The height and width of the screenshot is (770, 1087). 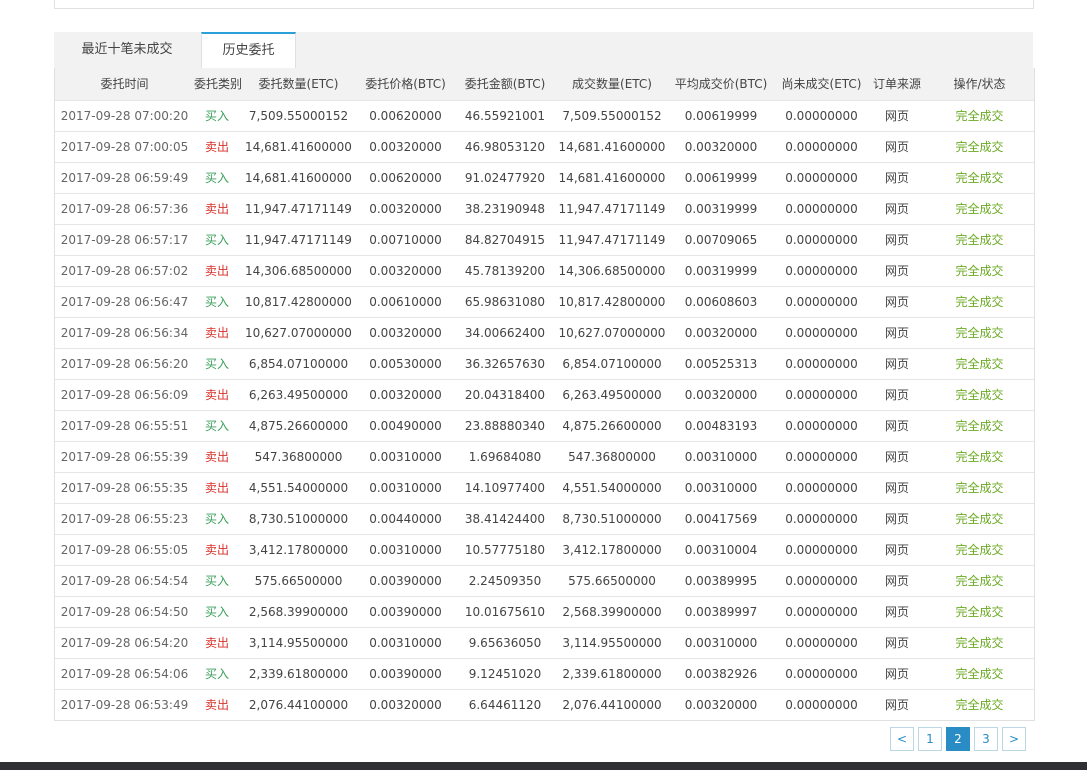 What do you see at coordinates (298, 177) in the screenshot?
I see `cell-quantity: 14,681.41600000` at bounding box center [298, 177].